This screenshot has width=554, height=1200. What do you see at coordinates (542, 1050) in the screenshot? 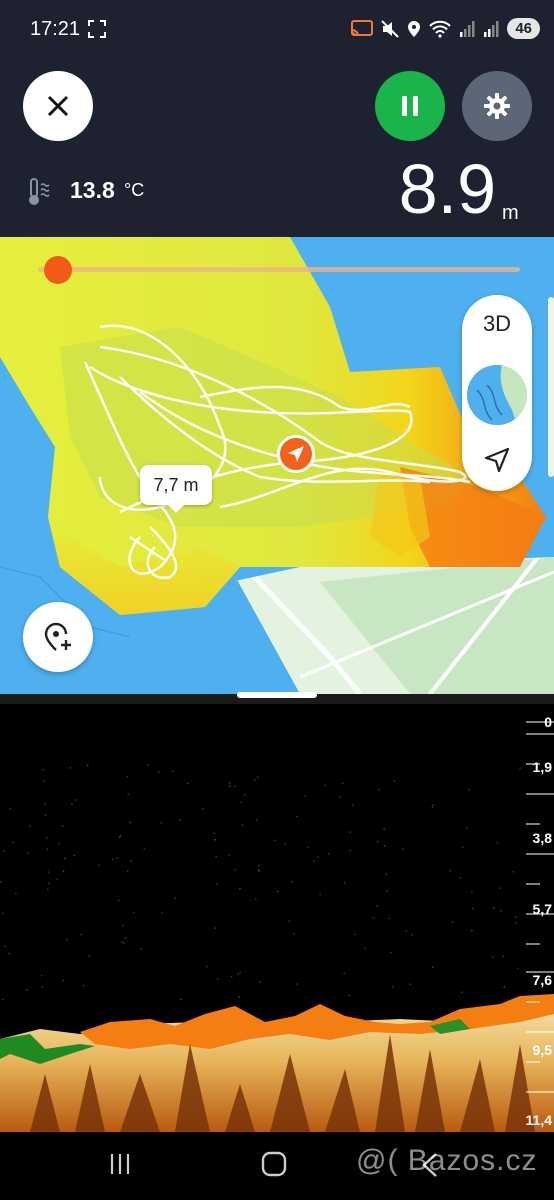
I see `depth-scale-label: 9,5` at bounding box center [542, 1050].